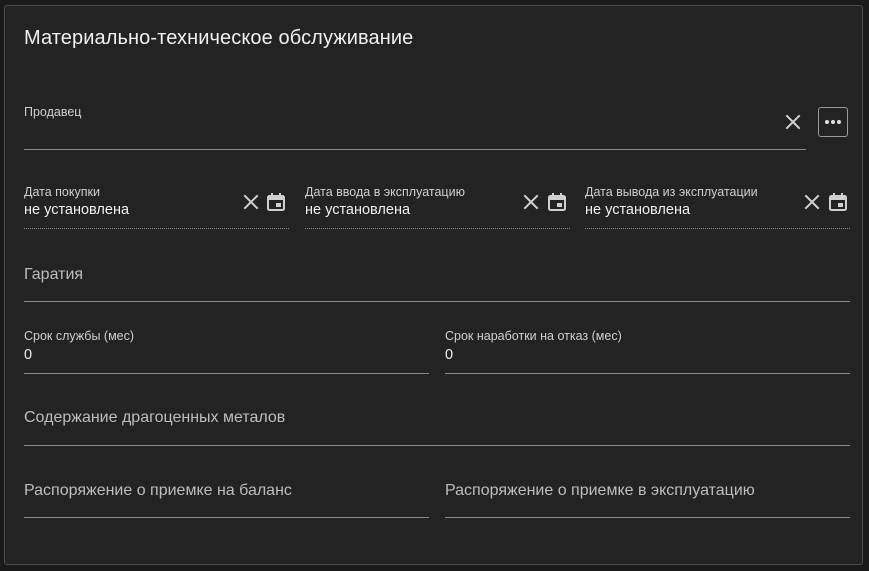  I want to click on commission-date-value: не установлена, so click(357, 210).